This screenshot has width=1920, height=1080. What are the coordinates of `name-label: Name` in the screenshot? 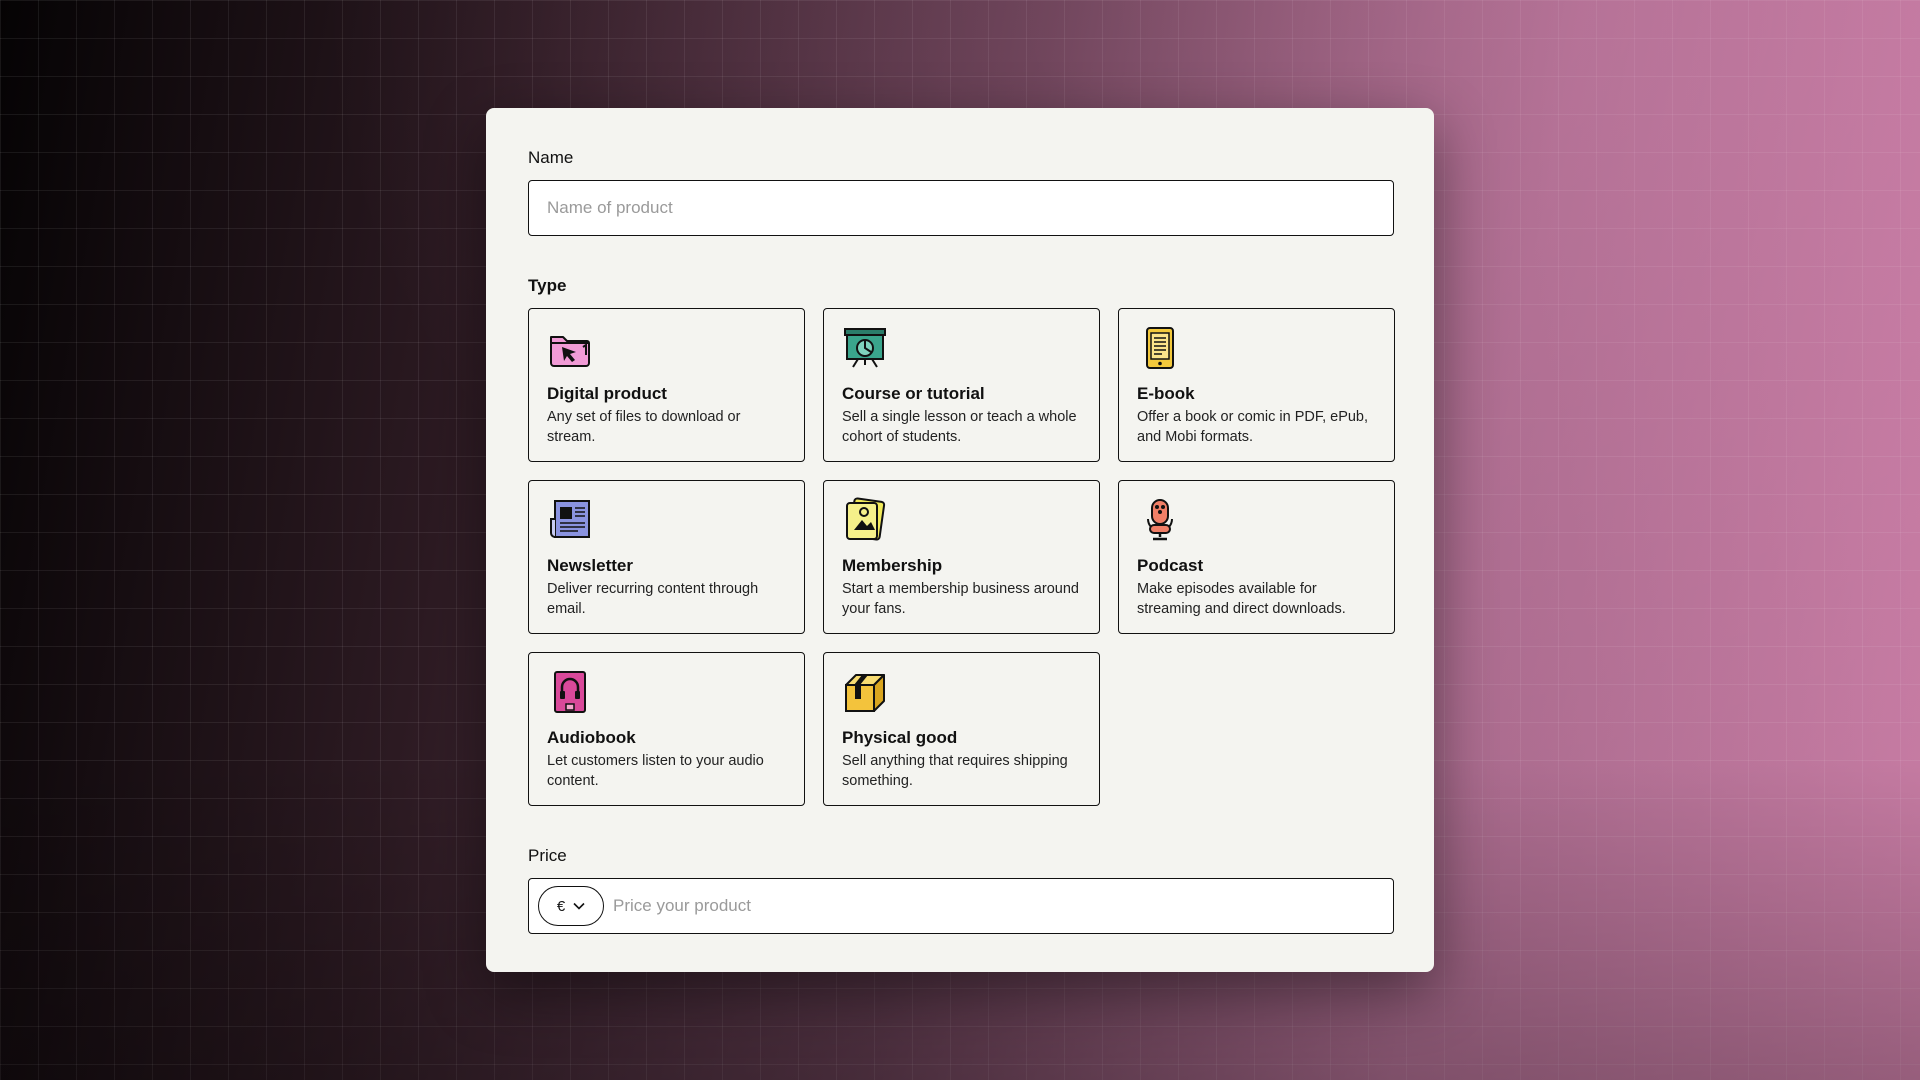 It's located at (551, 157).